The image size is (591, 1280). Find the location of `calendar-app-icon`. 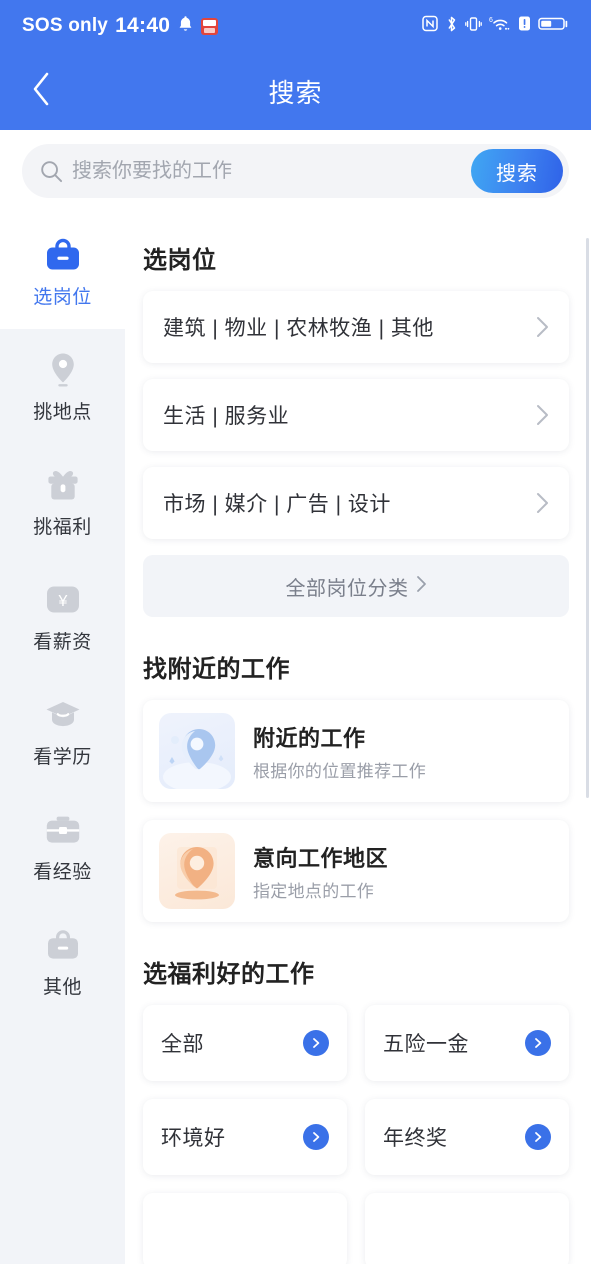

calendar-app-icon is located at coordinates (210, 26).